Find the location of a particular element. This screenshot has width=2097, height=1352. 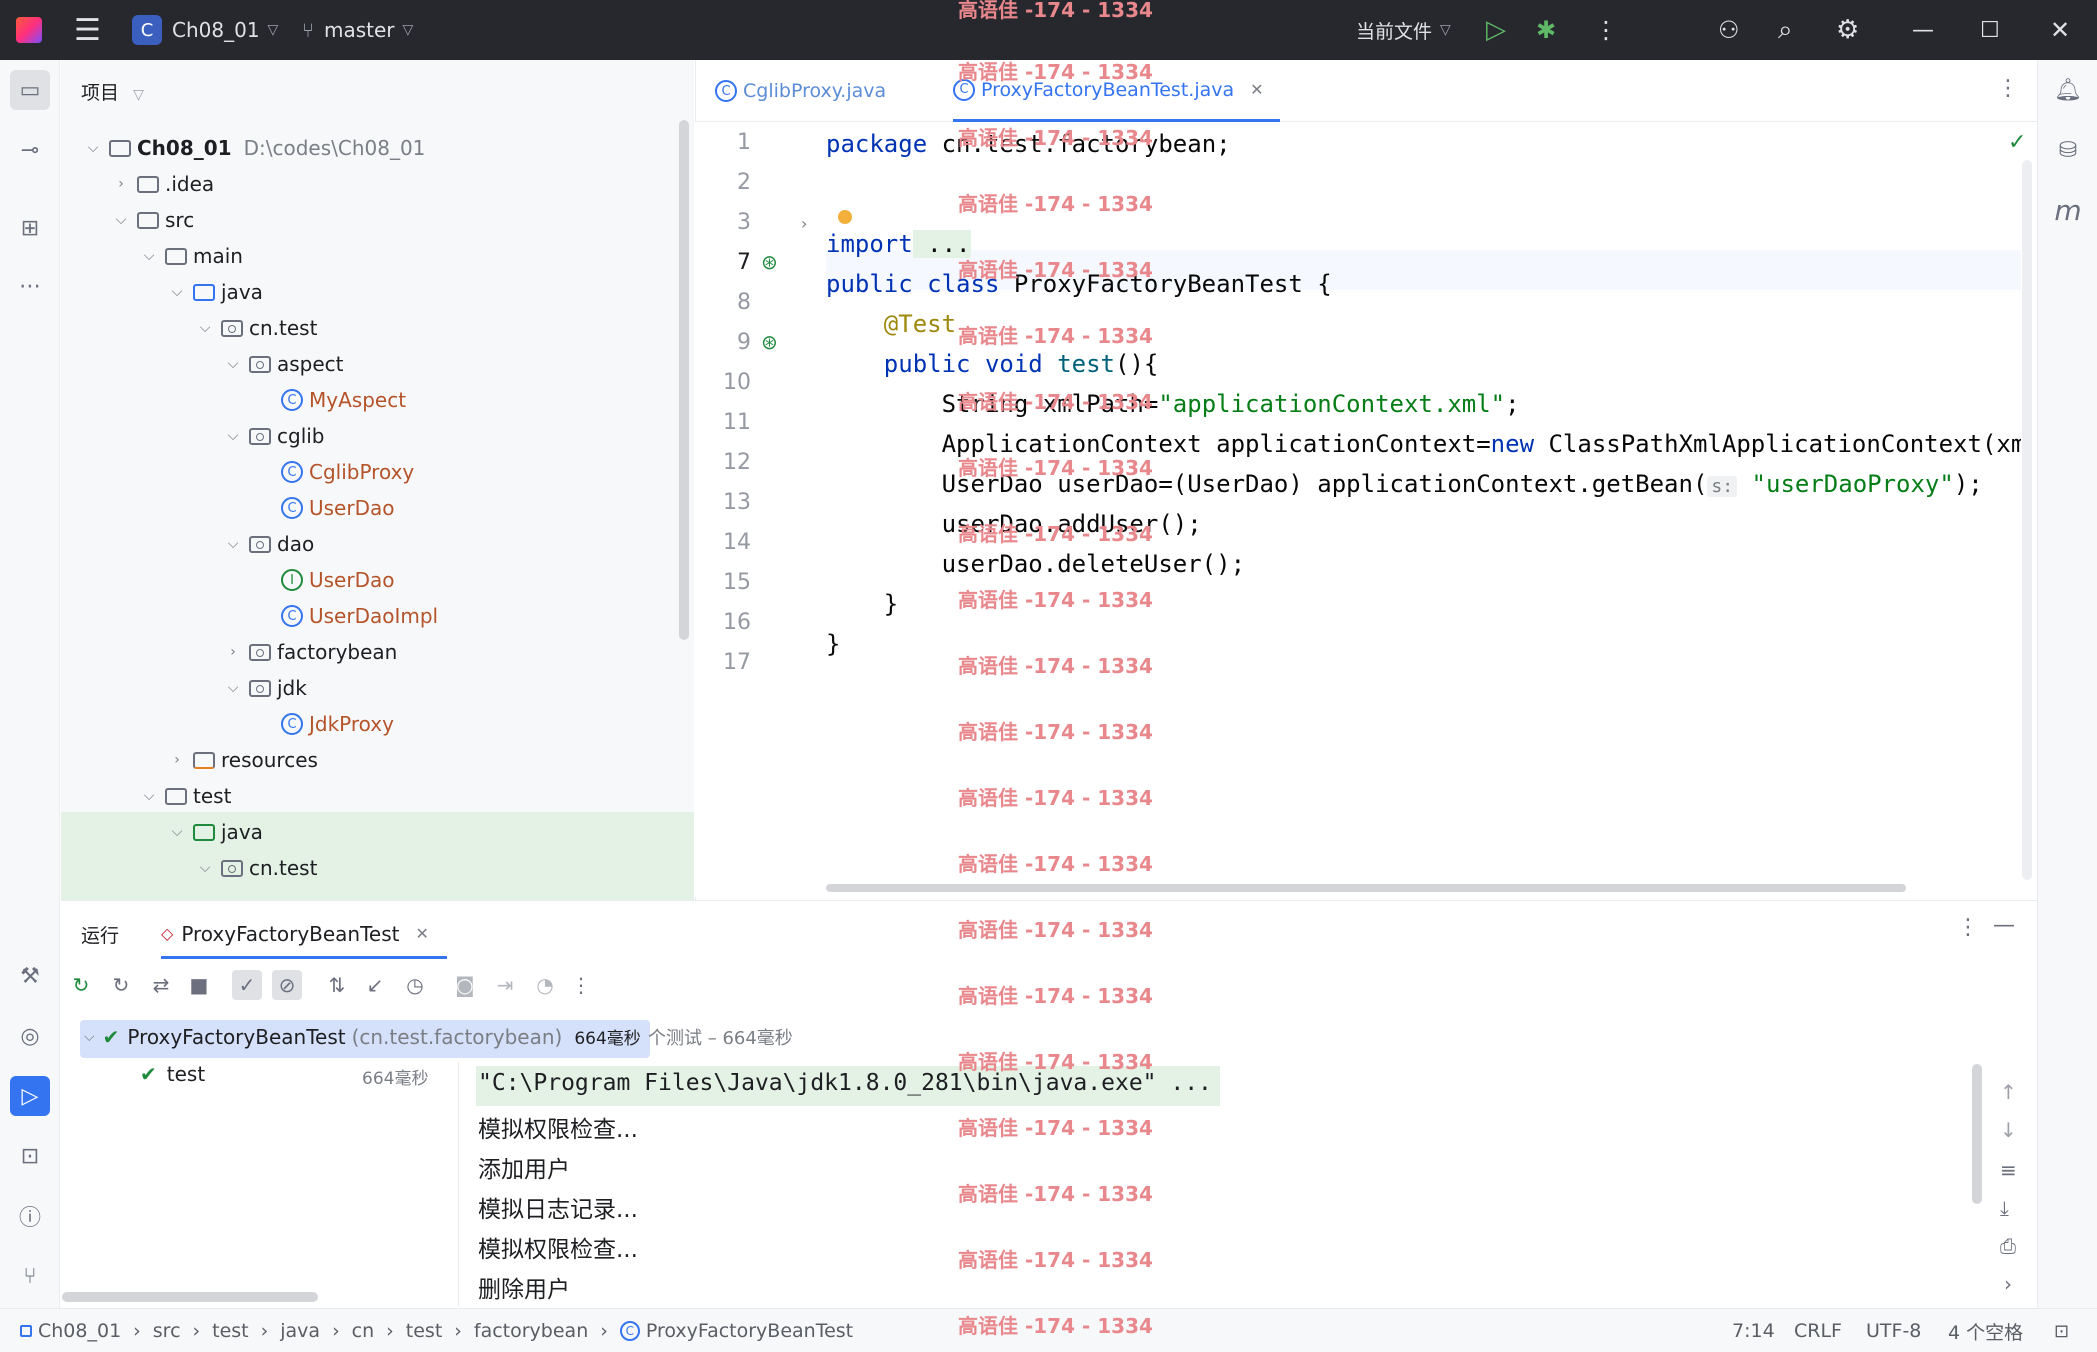

run-test-class-icon: ⊛ is located at coordinates (769, 262).